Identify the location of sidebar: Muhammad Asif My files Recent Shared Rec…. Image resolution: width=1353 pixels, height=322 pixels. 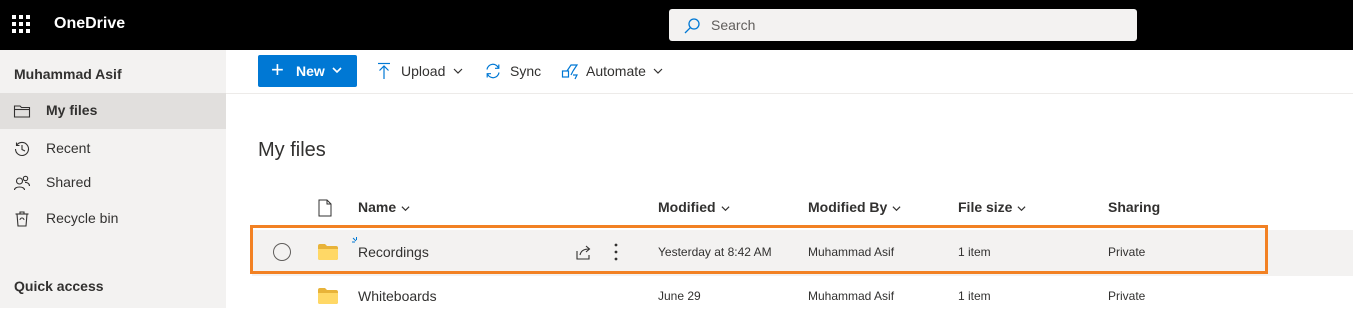
(113, 179).